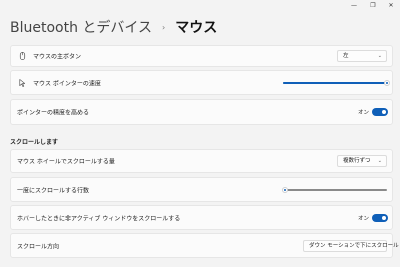 This screenshot has width=400, height=267. Describe the element at coordinates (196, 28) in the screenshot. I see `page-title: マウス` at that location.